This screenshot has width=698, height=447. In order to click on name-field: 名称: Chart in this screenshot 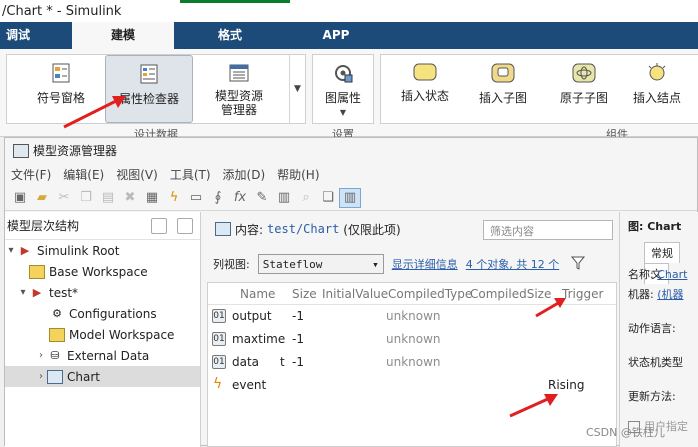, I will do `click(657, 274)`.